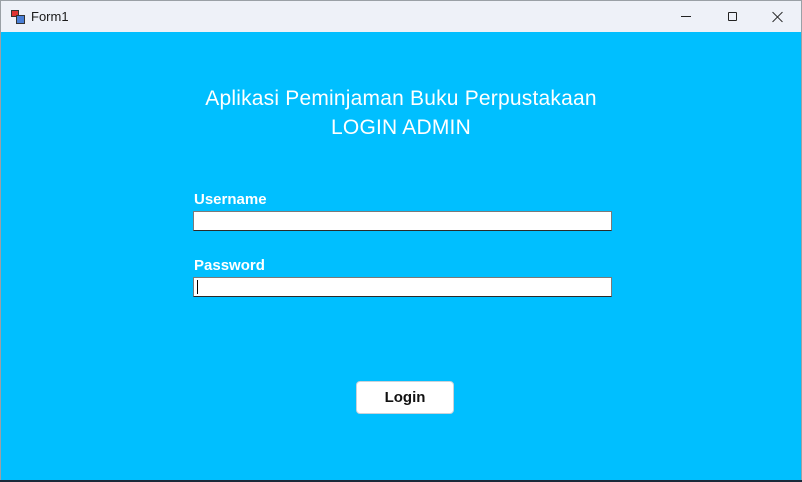 The height and width of the screenshot is (482, 802). Describe the element at coordinates (50, 16) in the screenshot. I see `window-title: Form1` at that location.